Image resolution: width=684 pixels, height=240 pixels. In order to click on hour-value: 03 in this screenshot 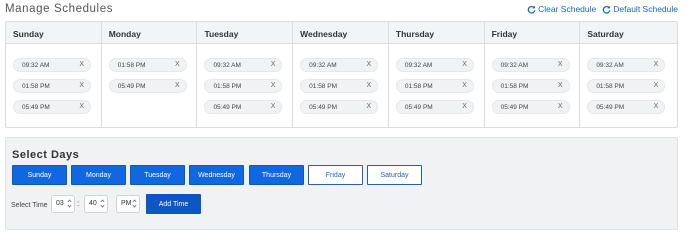, I will do `click(60, 203)`.